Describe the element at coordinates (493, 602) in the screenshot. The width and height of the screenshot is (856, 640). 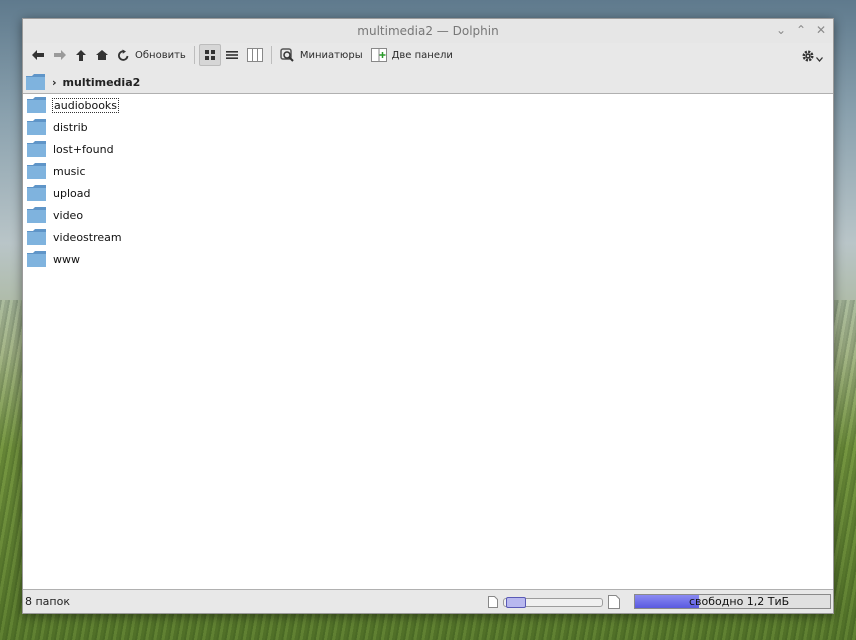
I see `zoom-out-icon` at that location.